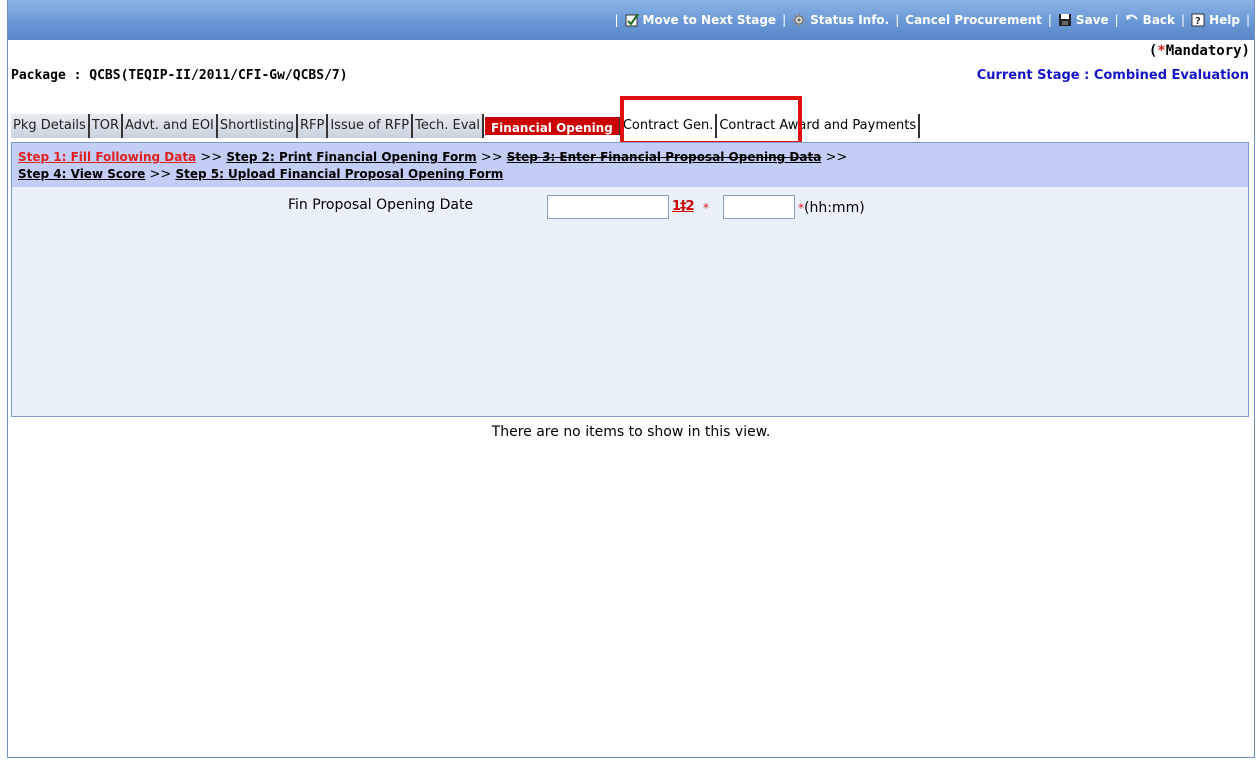 This screenshot has width=1257, height=761. What do you see at coordinates (850, 20) in the screenshot?
I see `status-info-label: Status Info.` at bounding box center [850, 20].